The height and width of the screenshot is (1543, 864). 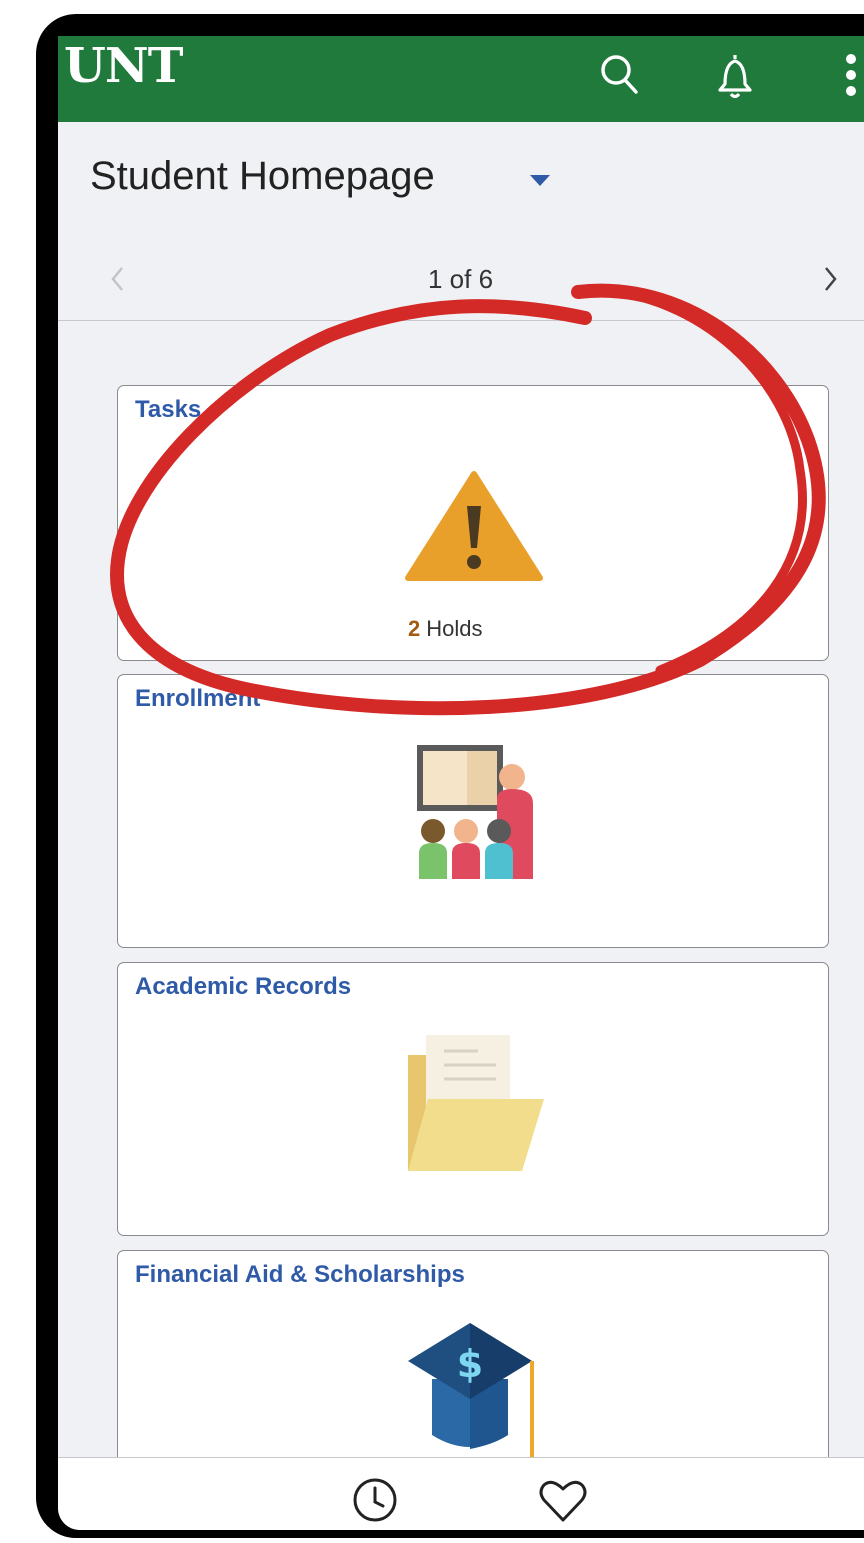 I want to click on bottom-nav, so click(x=461, y=1493).